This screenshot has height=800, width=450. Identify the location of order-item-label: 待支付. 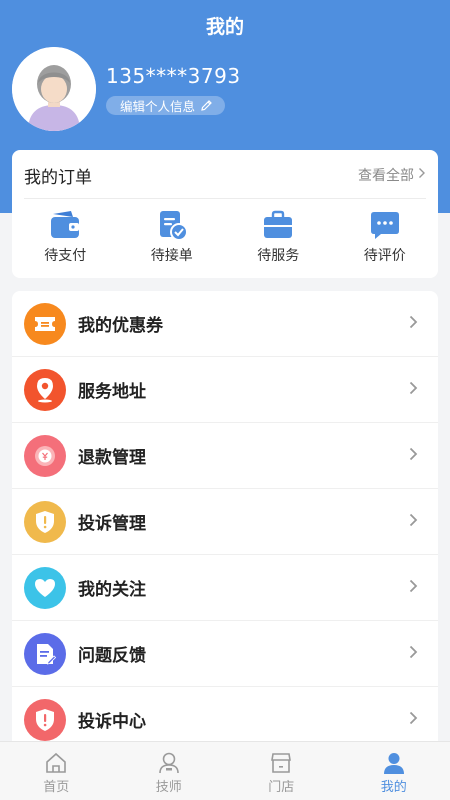
(65, 256).